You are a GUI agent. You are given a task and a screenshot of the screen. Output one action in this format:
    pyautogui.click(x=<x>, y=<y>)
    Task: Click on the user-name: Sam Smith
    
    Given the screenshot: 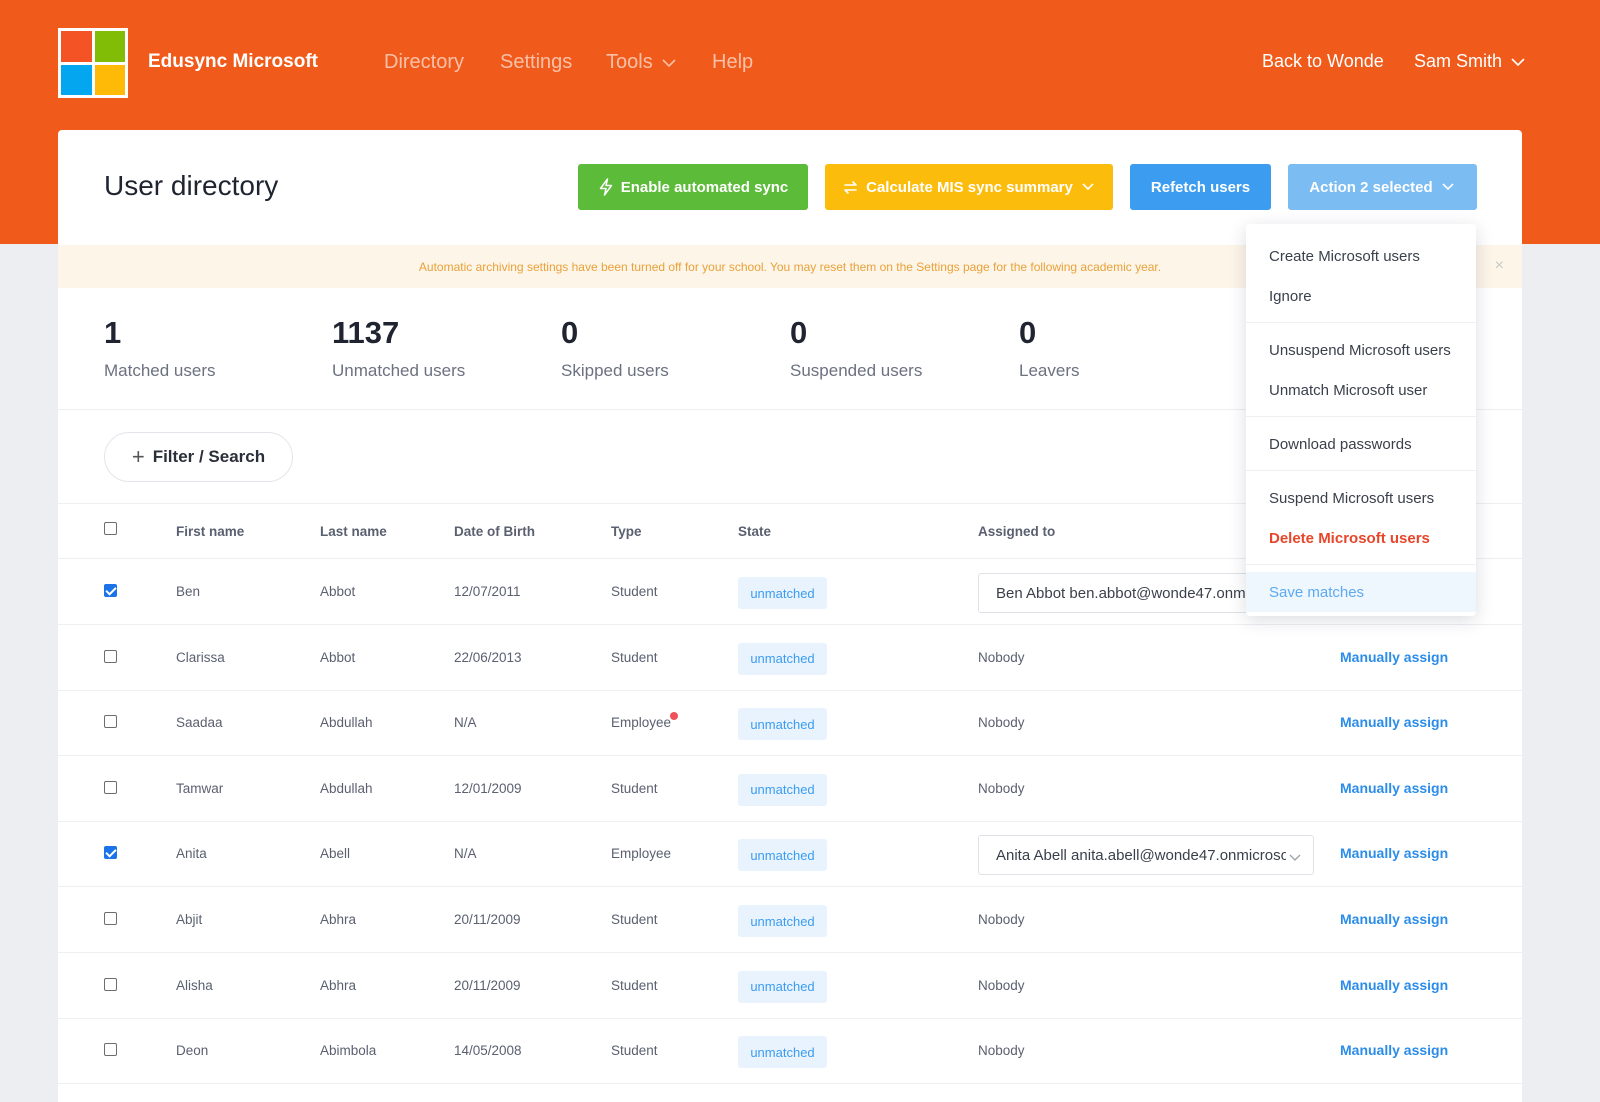 What is the action you would take?
    pyautogui.click(x=1458, y=61)
    